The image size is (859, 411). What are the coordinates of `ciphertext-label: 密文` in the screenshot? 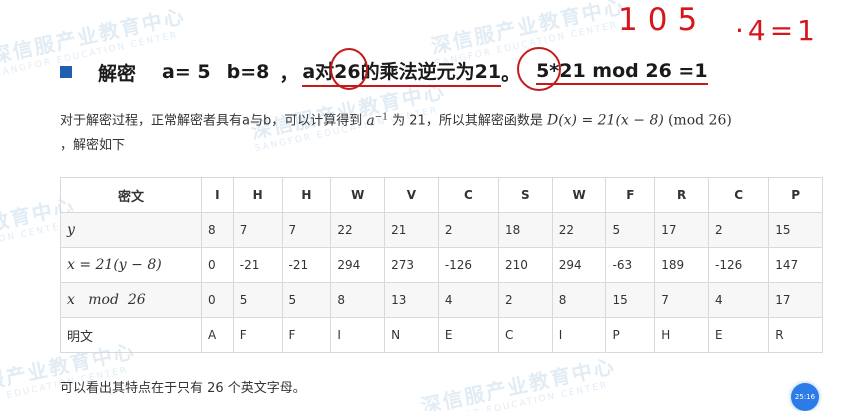 It's located at (131, 195).